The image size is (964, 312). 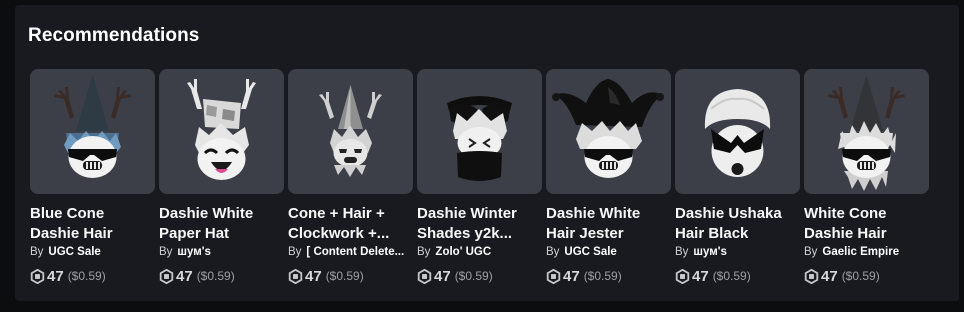 What do you see at coordinates (866, 224) in the screenshot?
I see `item-name: White Cone Dashie Hair` at bounding box center [866, 224].